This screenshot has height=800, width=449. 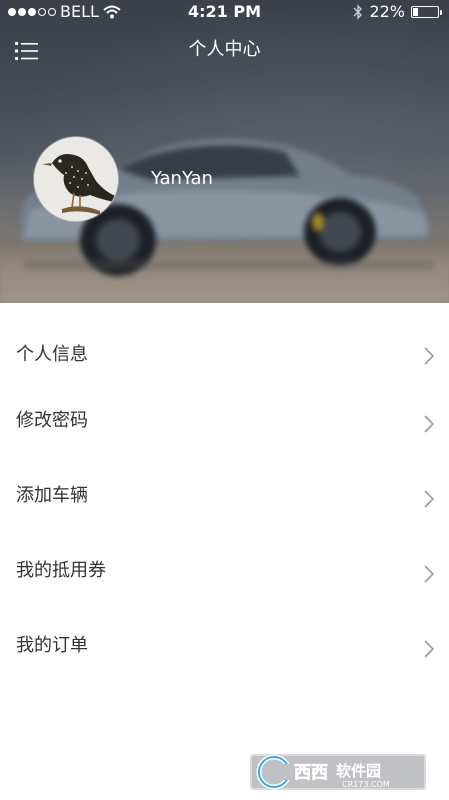 I want to click on menu-item-my-orders: 我的订单, so click(x=224, y=643).